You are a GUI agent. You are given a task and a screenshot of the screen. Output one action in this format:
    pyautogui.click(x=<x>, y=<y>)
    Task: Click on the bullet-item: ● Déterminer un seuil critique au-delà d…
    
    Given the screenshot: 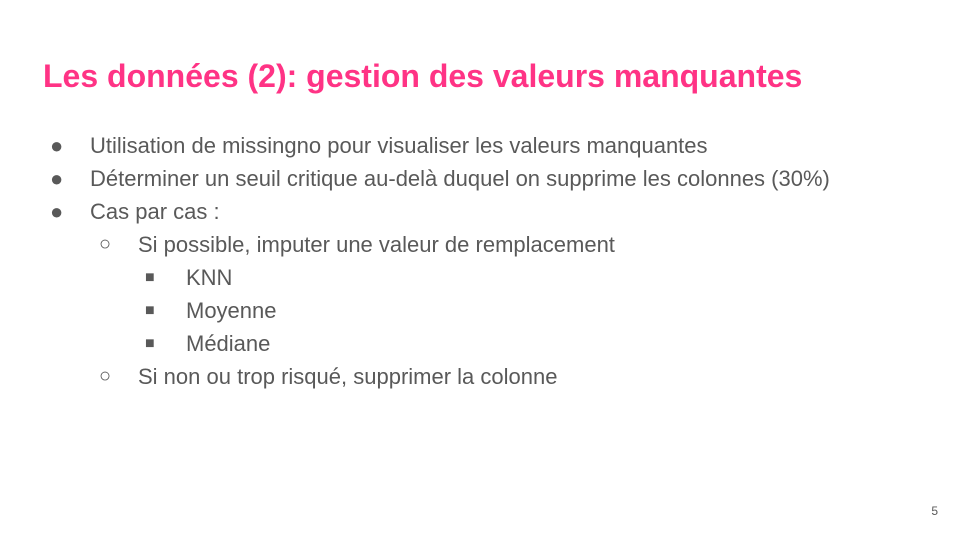 What is the action you would take?
    pyautogui.click(x=480, y=178)
    